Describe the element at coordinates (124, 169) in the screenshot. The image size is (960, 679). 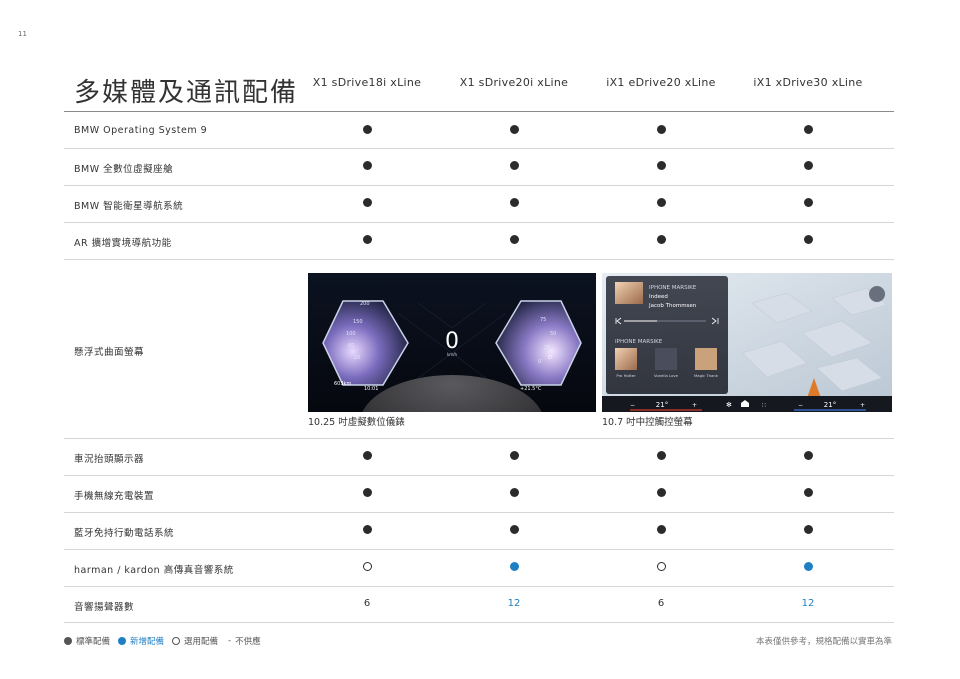
I see `row-label: BMW 全數位虛擬座艙` at that location.